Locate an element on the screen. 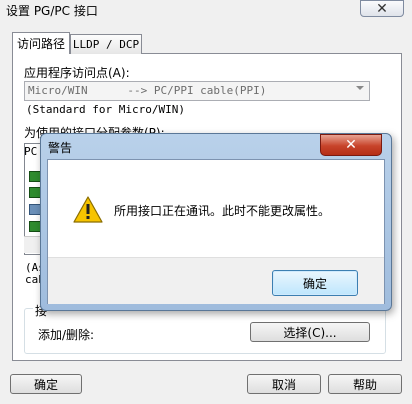 This screenshot has height=404, width=412. warning-triangle-icon is located at coordinates (88, 209).